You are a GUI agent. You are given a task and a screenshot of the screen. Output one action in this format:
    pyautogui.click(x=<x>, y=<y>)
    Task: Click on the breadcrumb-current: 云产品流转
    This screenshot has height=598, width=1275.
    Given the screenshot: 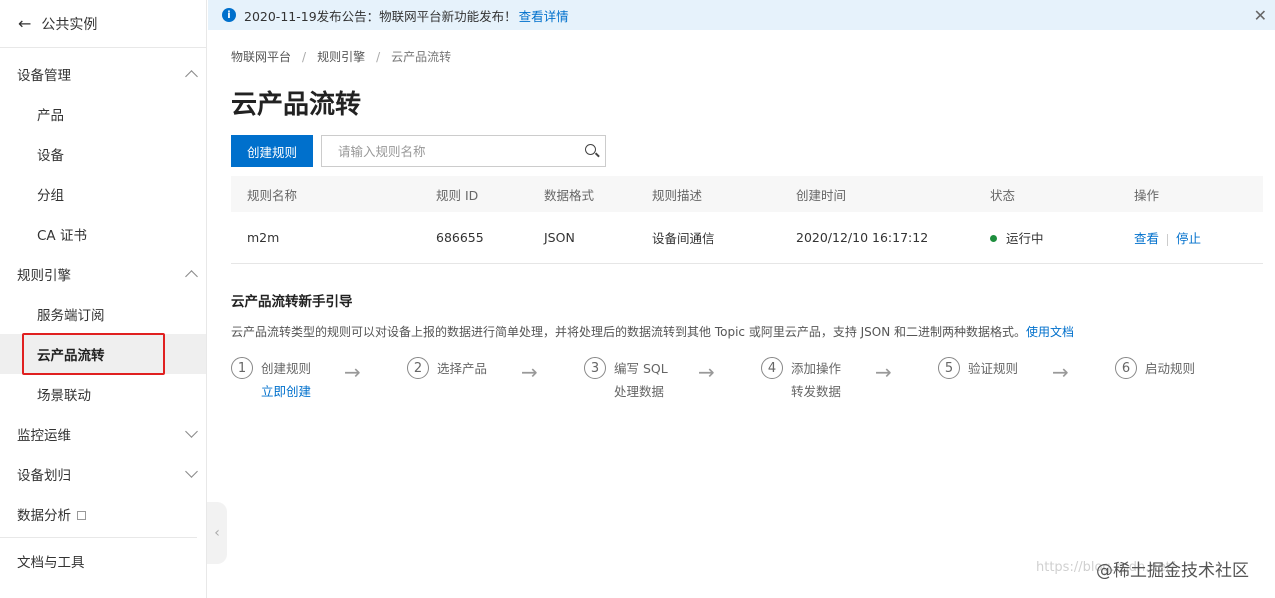 What is the action you would take?
    pyautogui.click(x=421, y=57)
    